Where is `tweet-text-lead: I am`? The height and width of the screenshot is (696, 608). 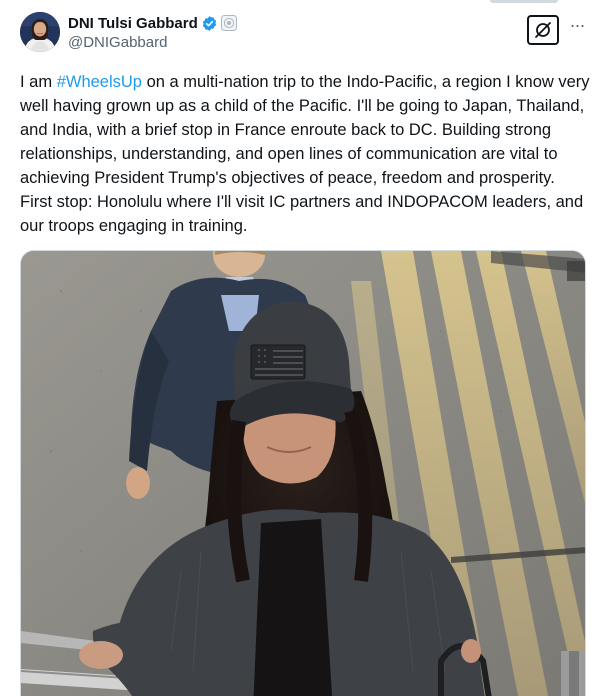
tweet-text-lead: I am is located at coordinates (38, 82).